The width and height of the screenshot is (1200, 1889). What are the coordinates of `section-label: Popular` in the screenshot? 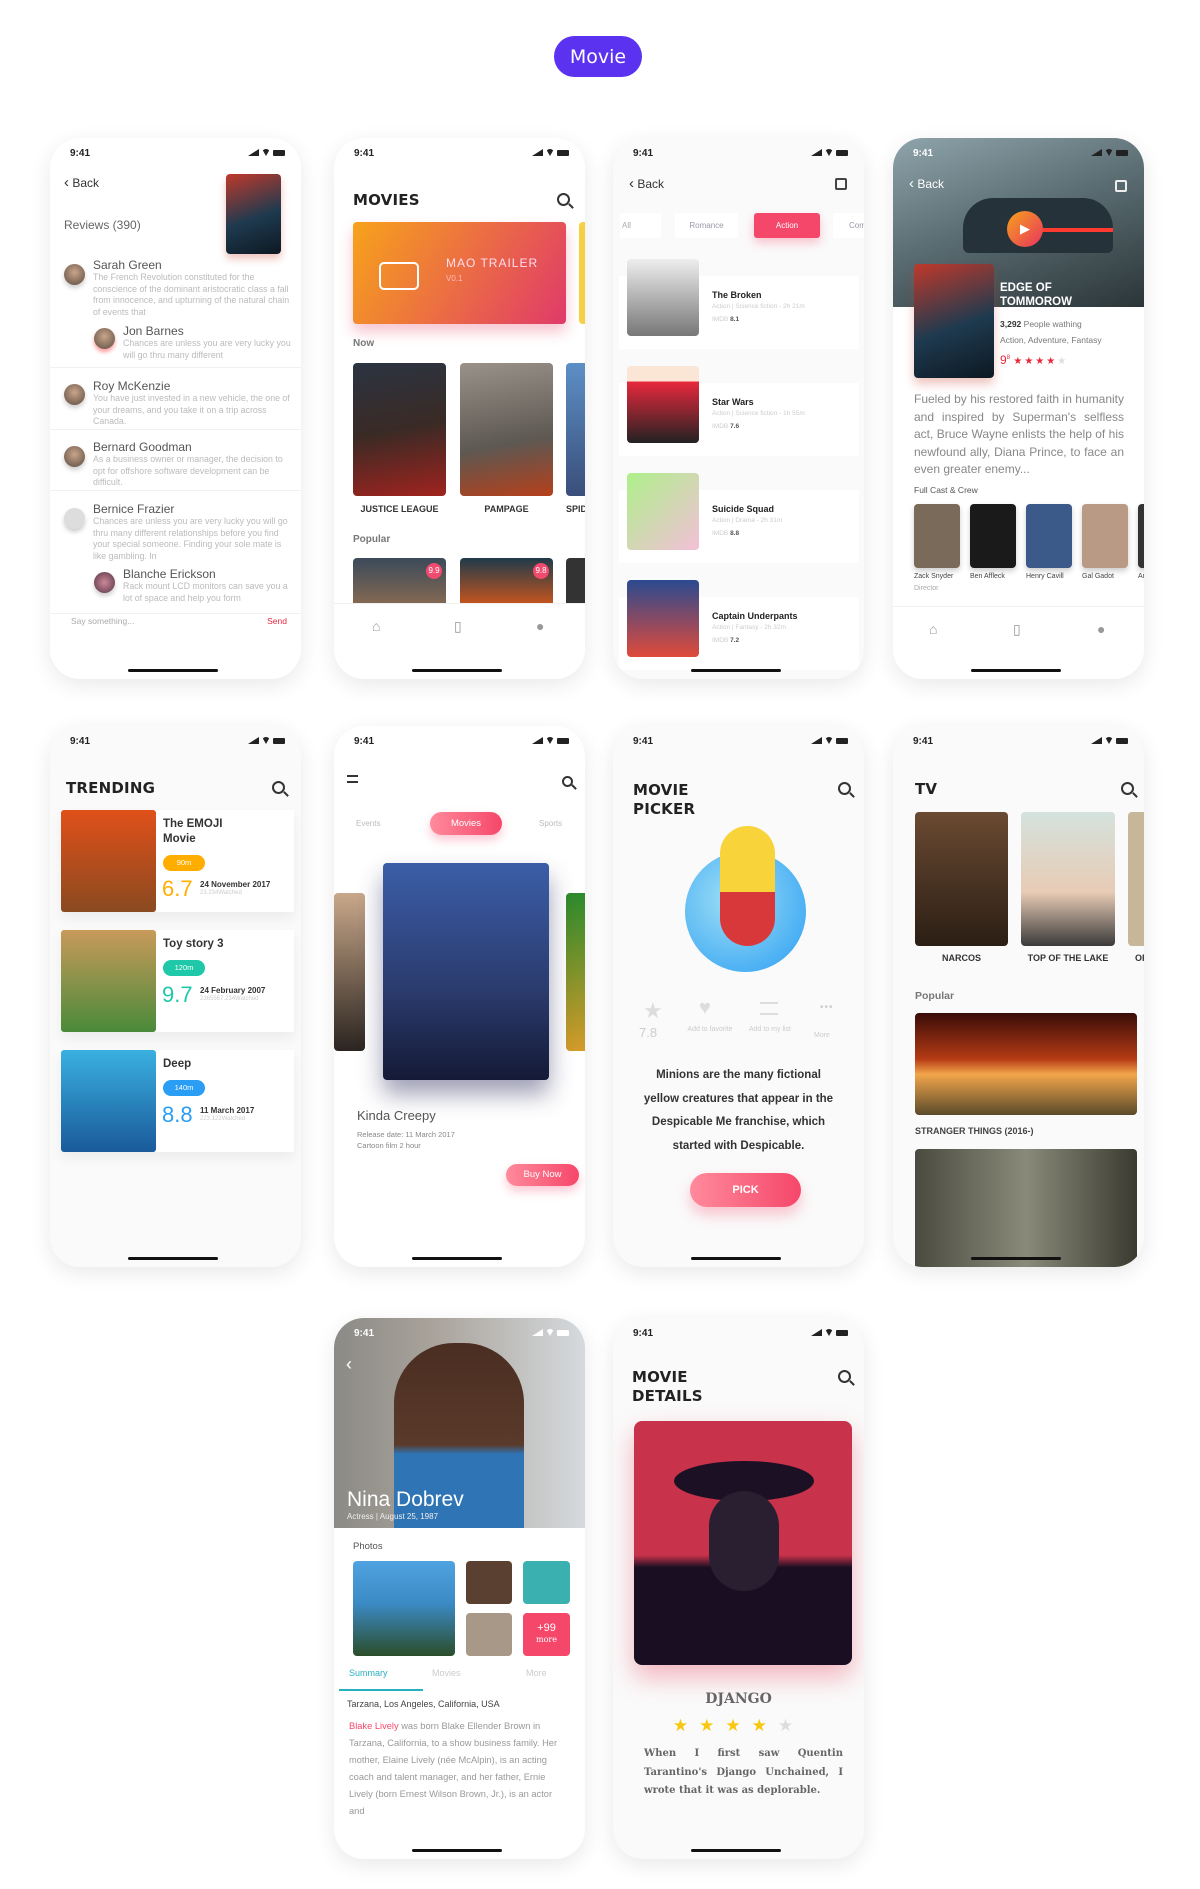 It's located at (372, 539).